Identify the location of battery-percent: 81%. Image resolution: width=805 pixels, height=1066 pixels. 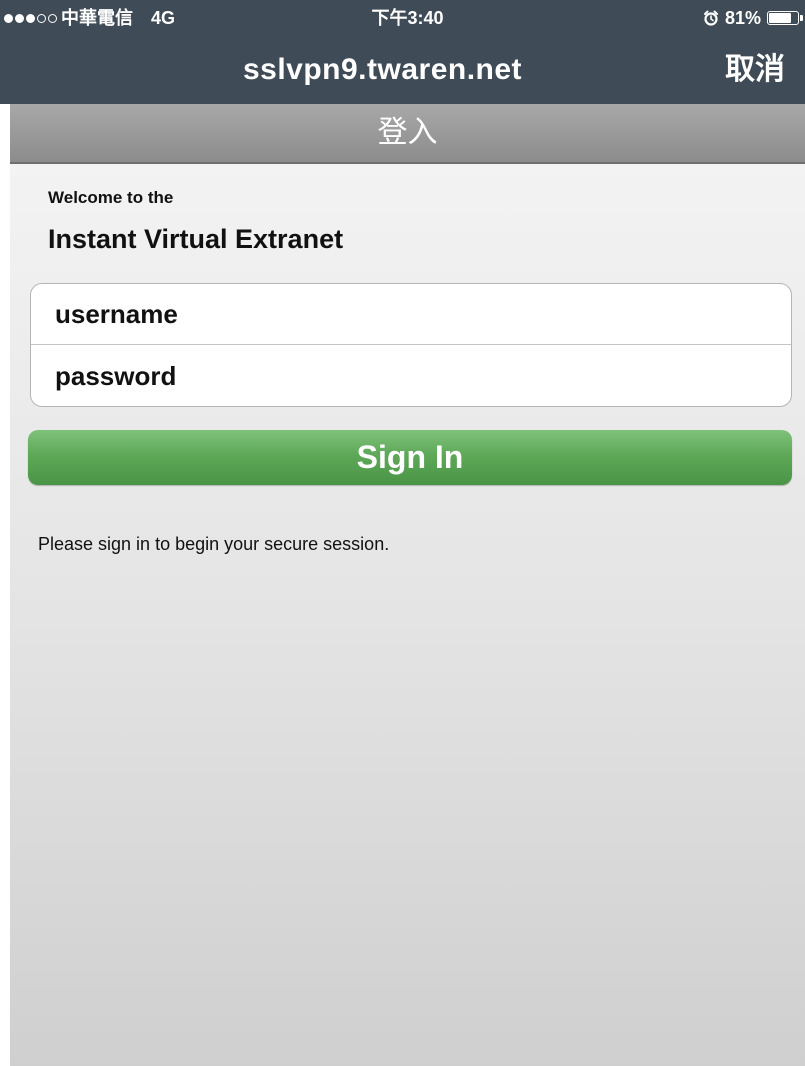
(742, 18).